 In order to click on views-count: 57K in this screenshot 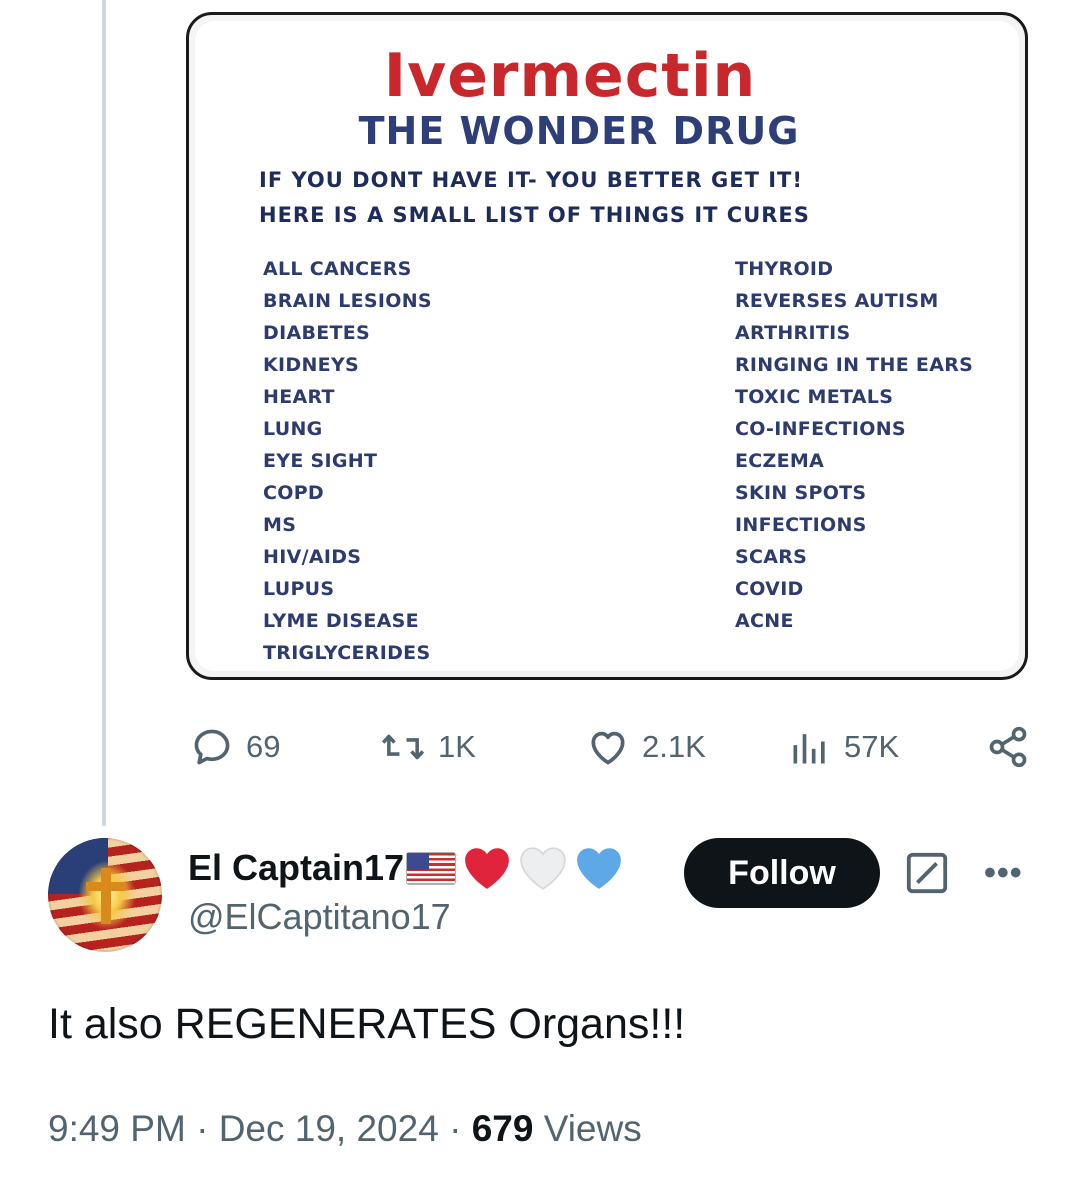, I will do `click(872, 746)`.